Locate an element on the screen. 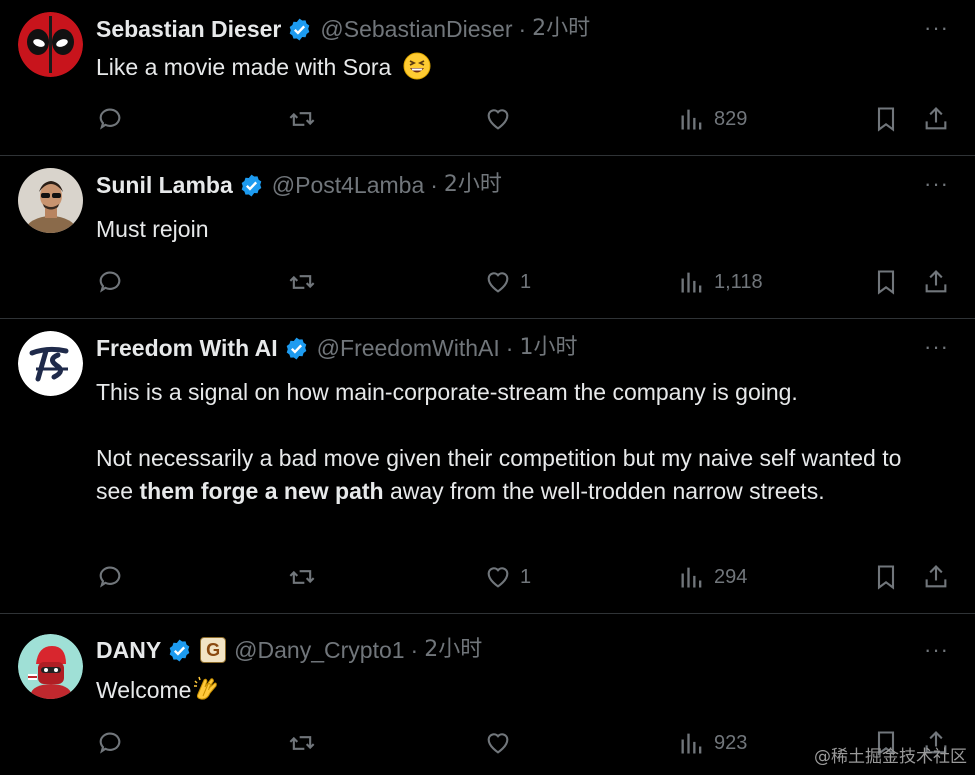 Image resolution: width=975 pixels, height=775 pixels. views-button: 829 is located at coordinates (712, 119).